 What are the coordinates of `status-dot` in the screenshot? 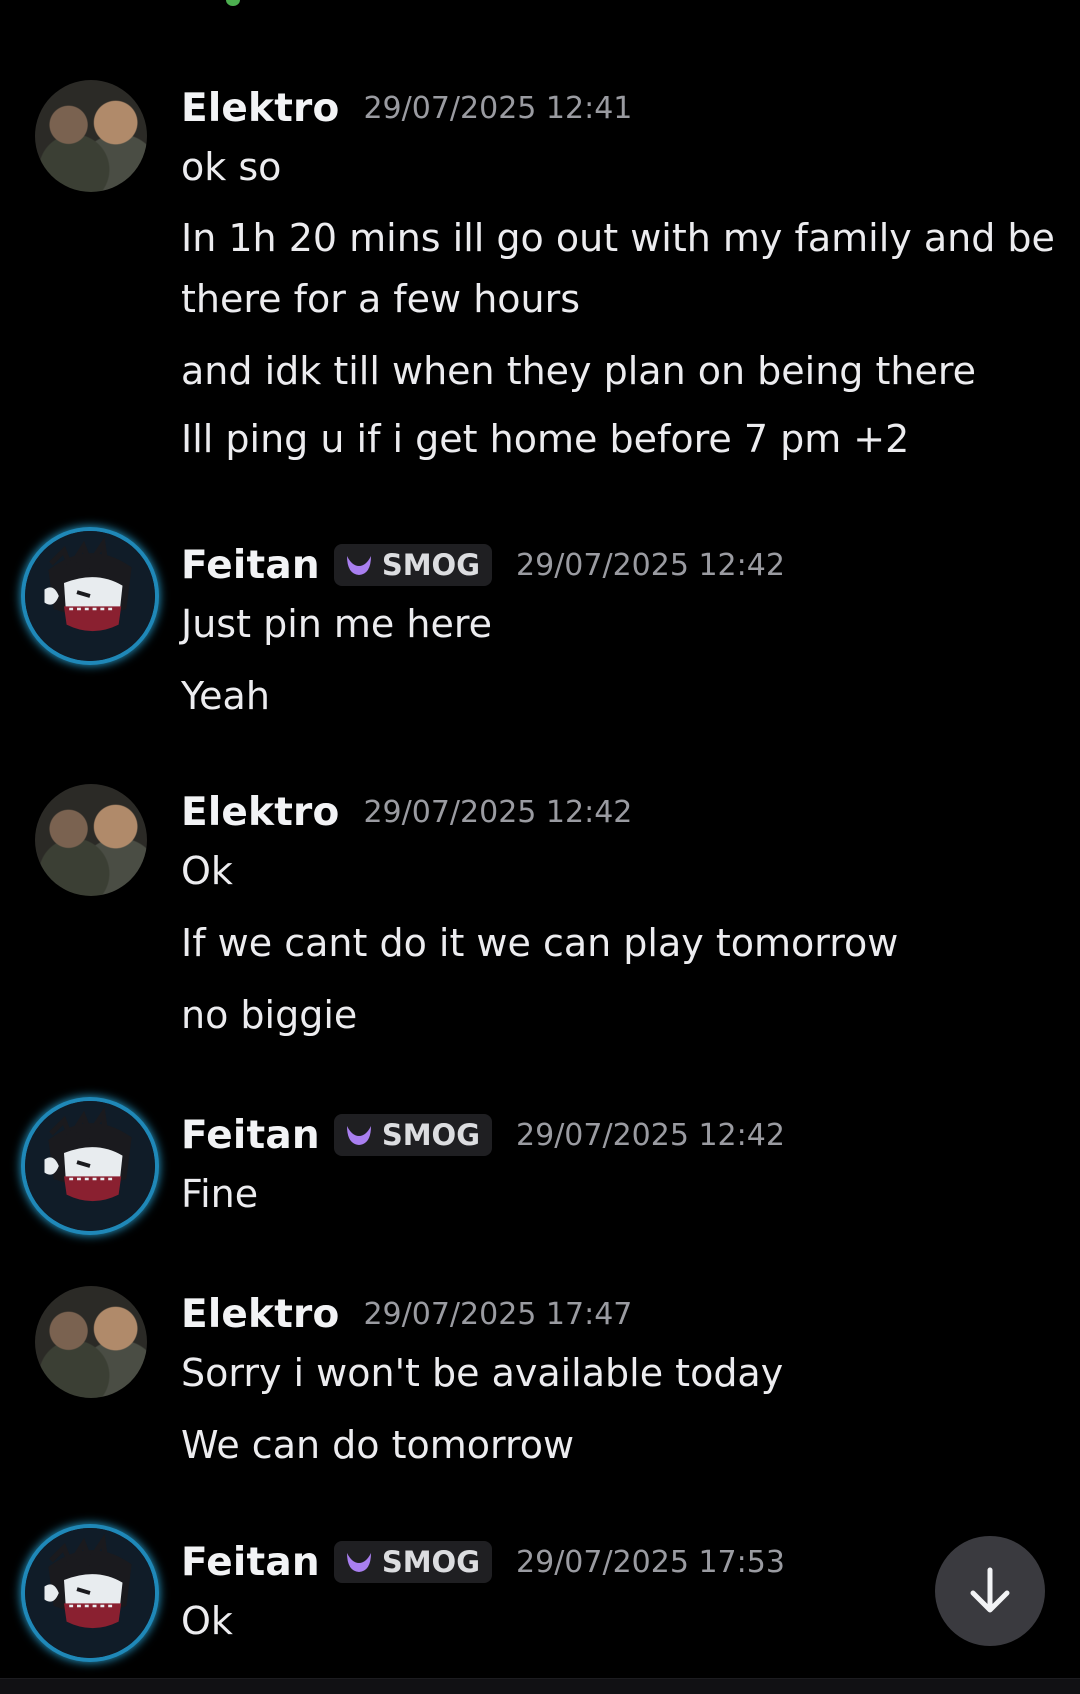 It's located at (233, 3).